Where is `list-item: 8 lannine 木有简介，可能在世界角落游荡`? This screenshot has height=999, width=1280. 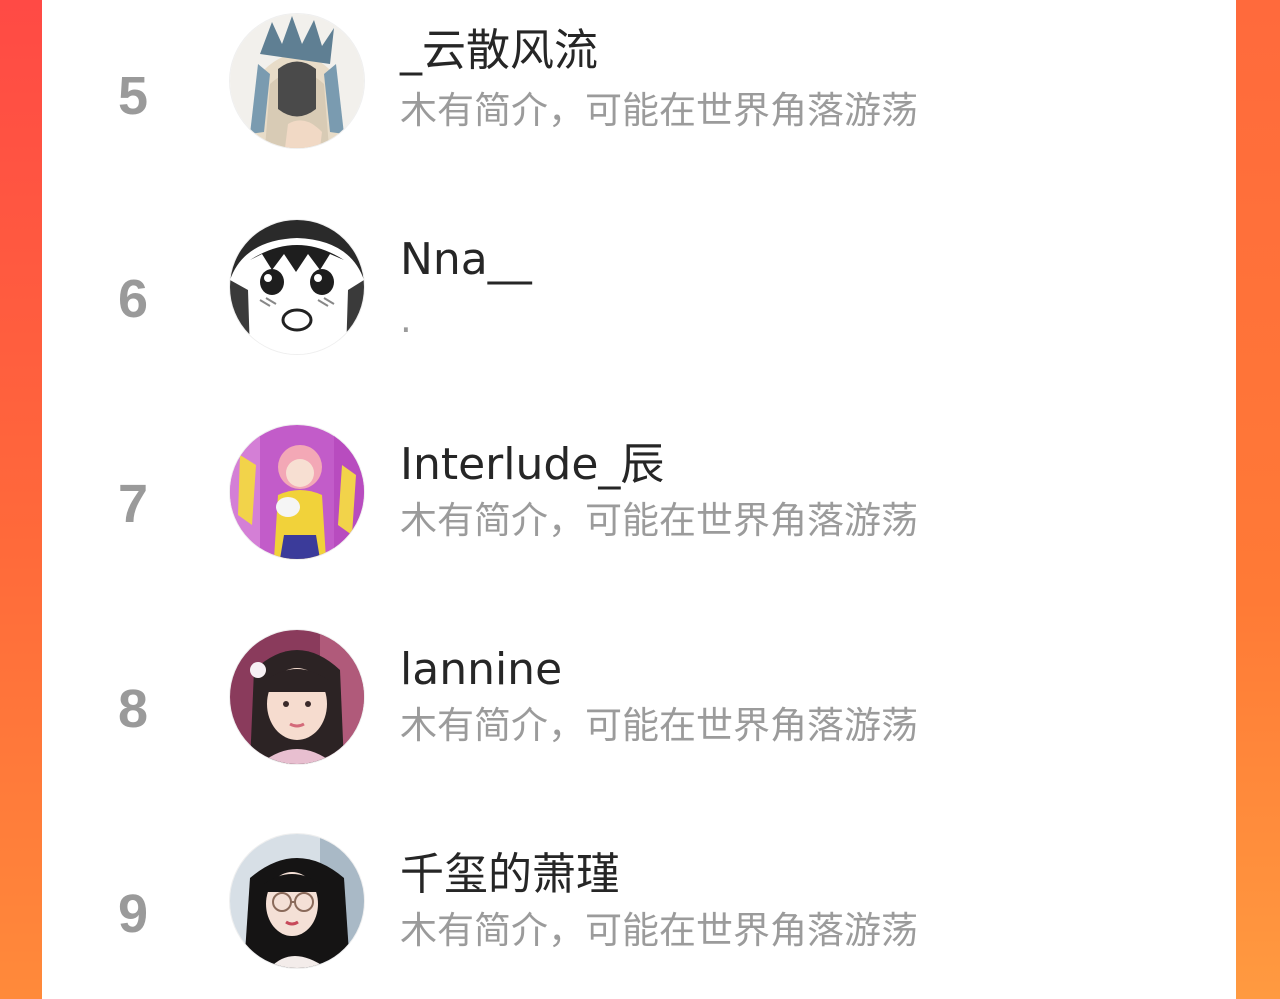 list-item: 8 lannine 木有简介，可能在世界角落游荡 is located at coordinates (640, 695).